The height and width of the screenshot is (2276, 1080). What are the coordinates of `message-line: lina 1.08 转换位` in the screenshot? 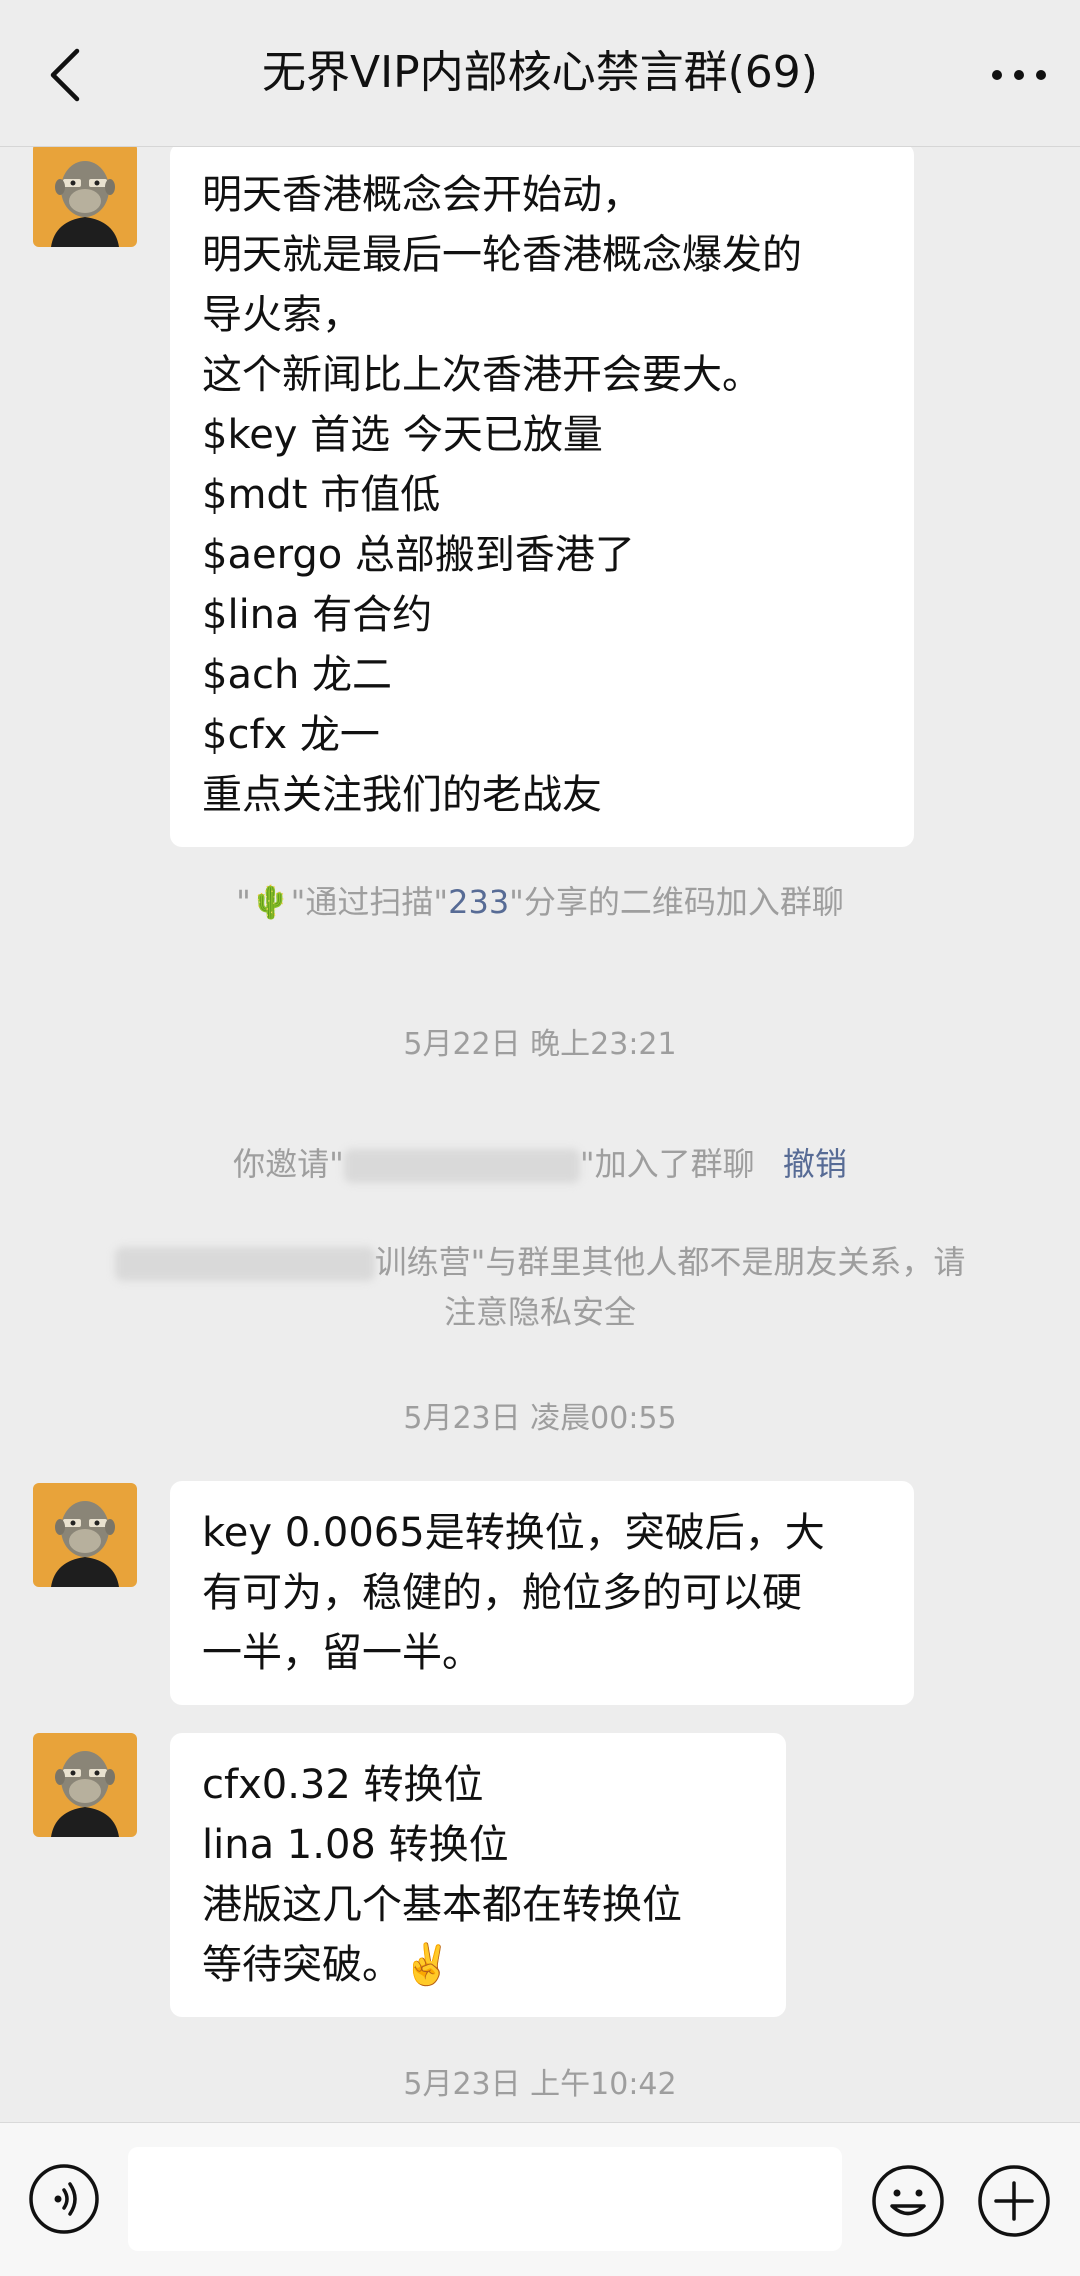 It's located at (355, 1845).